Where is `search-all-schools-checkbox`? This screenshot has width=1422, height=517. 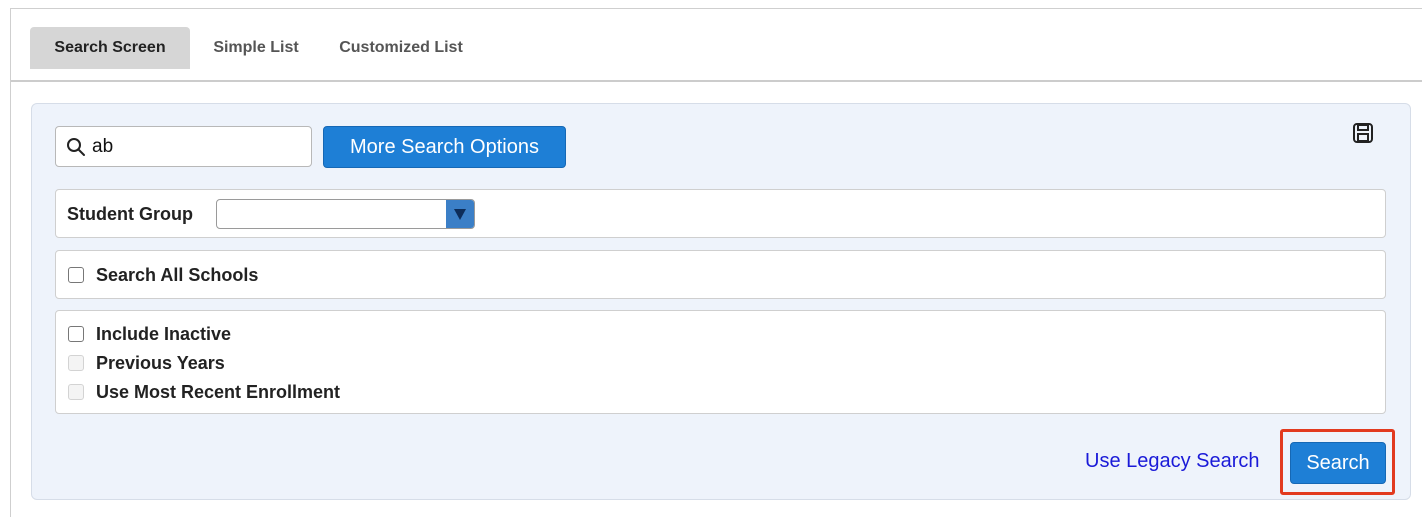
search-all-schools-checkbox is located at coordinates (76, 275).